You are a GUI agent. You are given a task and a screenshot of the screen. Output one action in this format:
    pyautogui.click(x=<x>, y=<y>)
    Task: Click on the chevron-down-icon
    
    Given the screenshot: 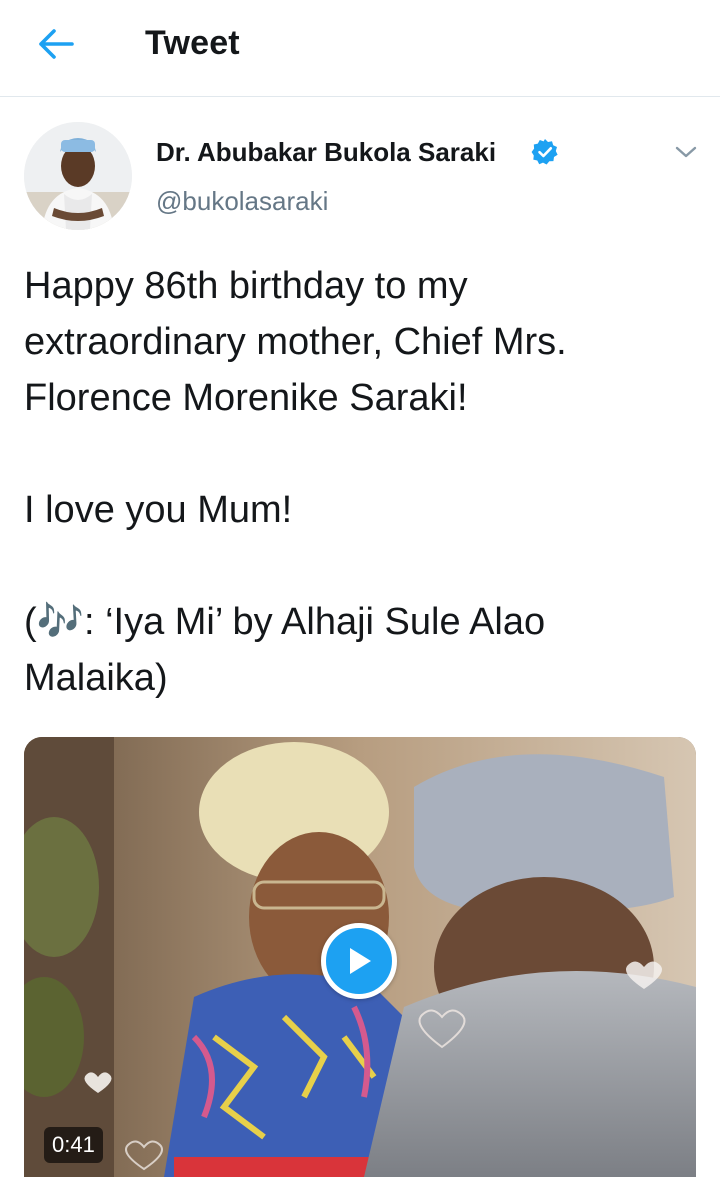 What is the action you would take?
    pyautogui.click(x=686, y=152)
    